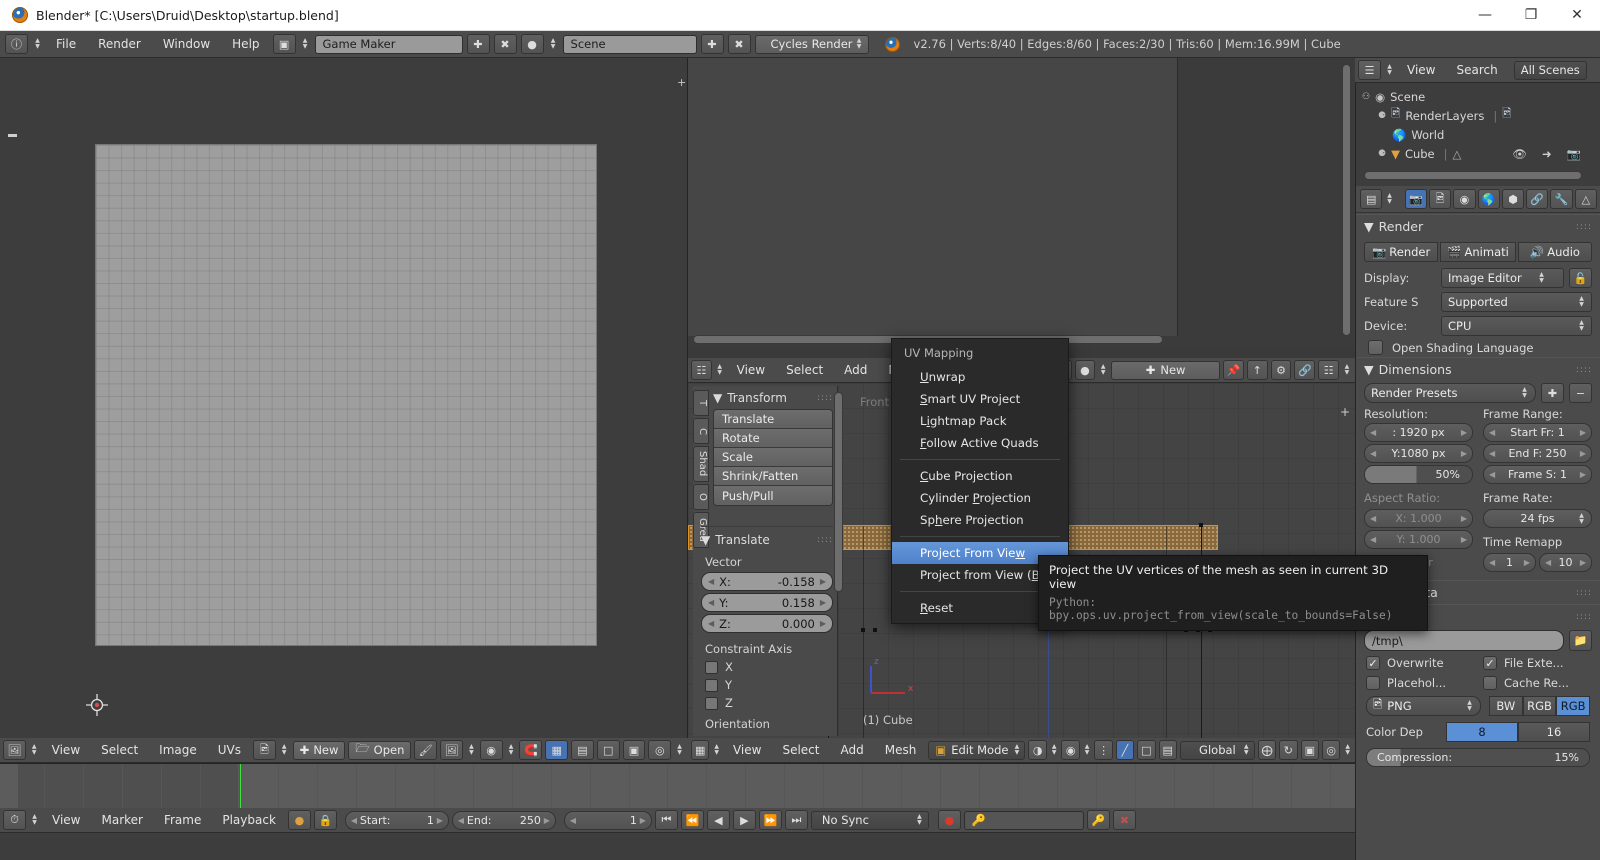 The width and height of the screenshot is (1600, 860). Describe the element at coordinates (980, 520) in the screenshot. I see `menu-item-sphere-projection: Sphere Projection` at that location.